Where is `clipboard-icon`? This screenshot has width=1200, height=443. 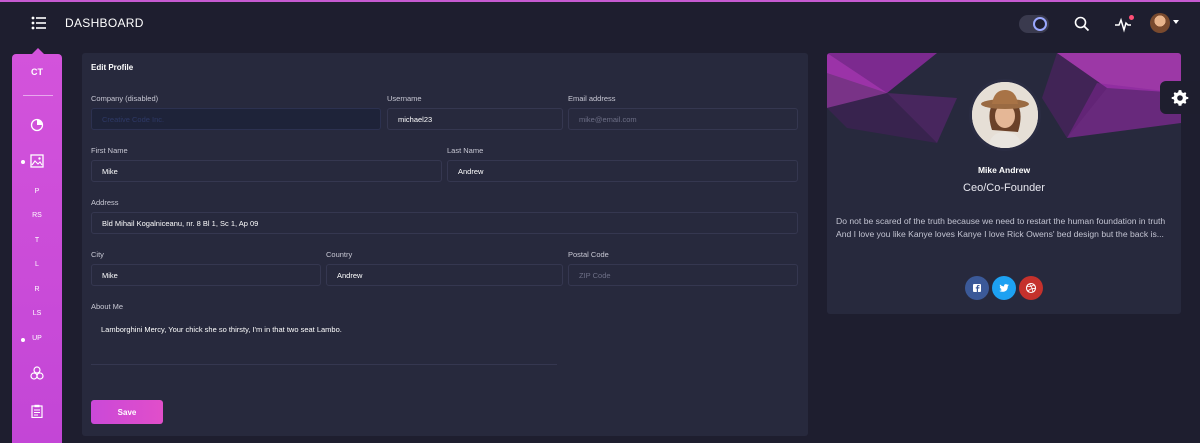
clipboard-icon is located at coordinates (37, 411).